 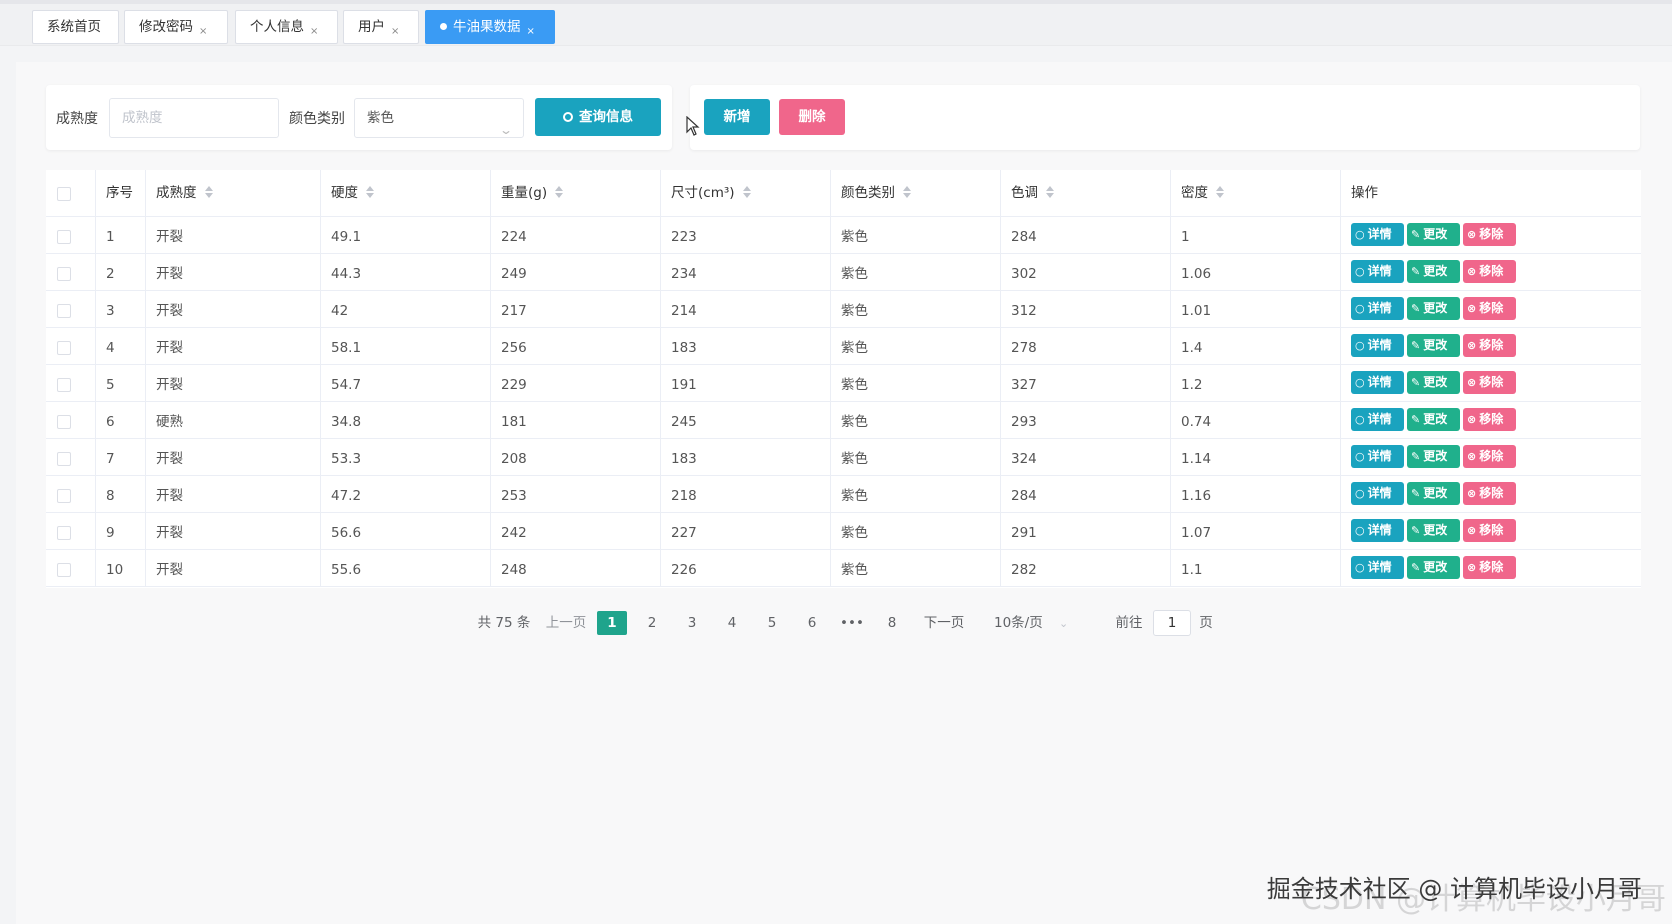 What do you see at coordinates (652, 623) in the screenshot?
I see `page-number: 2` at bounding box center [652, 623].